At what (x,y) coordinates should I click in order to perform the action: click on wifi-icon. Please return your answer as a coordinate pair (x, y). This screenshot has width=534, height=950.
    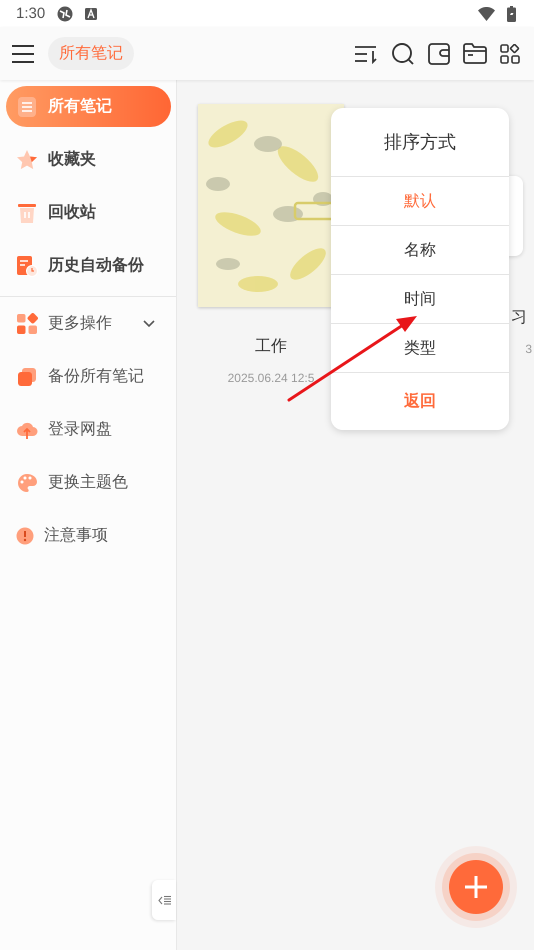
    Looking at the image, I should click on (486, 13).